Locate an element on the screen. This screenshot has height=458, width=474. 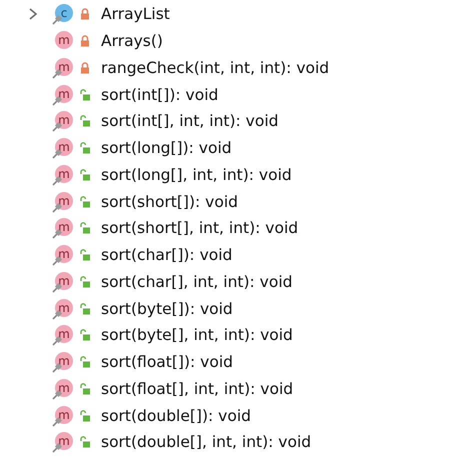
member-label: sort(double[], int, int): void is located at coordinates (206, 442).